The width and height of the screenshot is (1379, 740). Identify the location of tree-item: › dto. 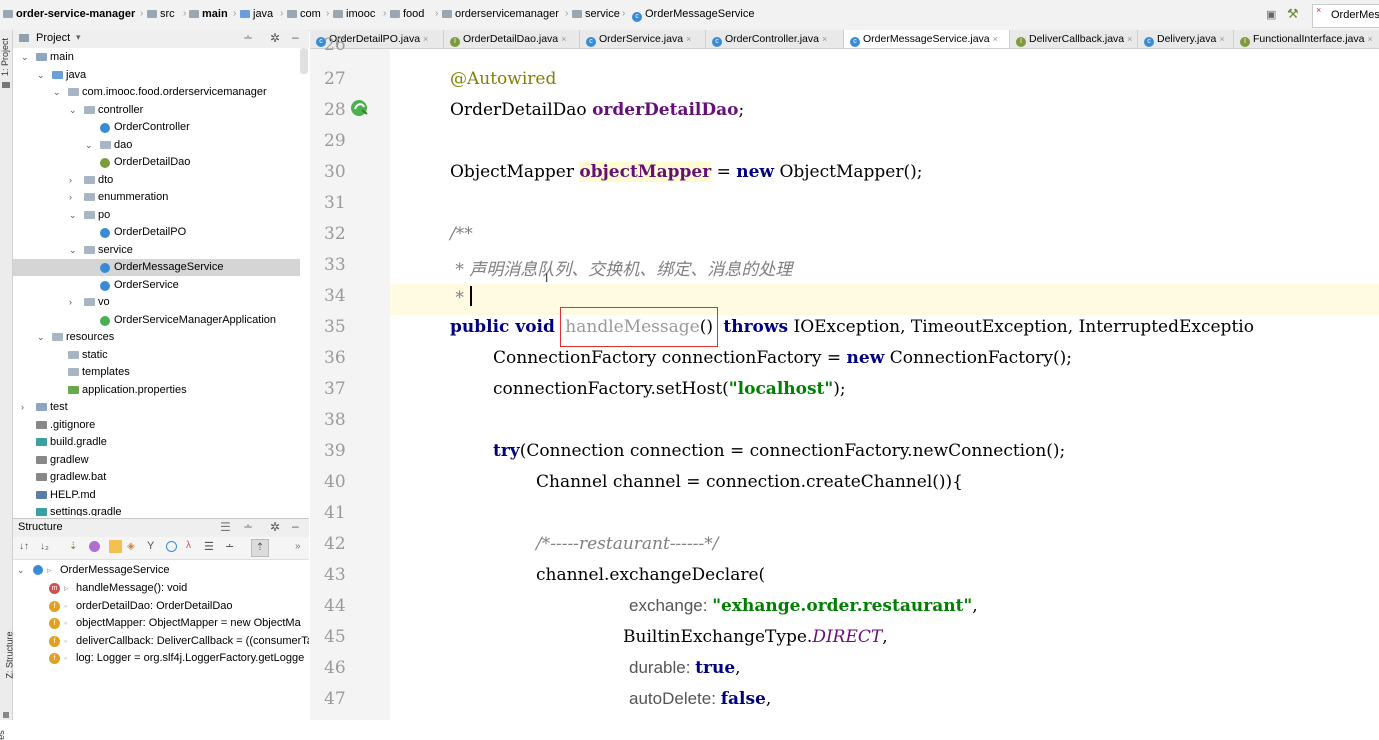
(156, 180).